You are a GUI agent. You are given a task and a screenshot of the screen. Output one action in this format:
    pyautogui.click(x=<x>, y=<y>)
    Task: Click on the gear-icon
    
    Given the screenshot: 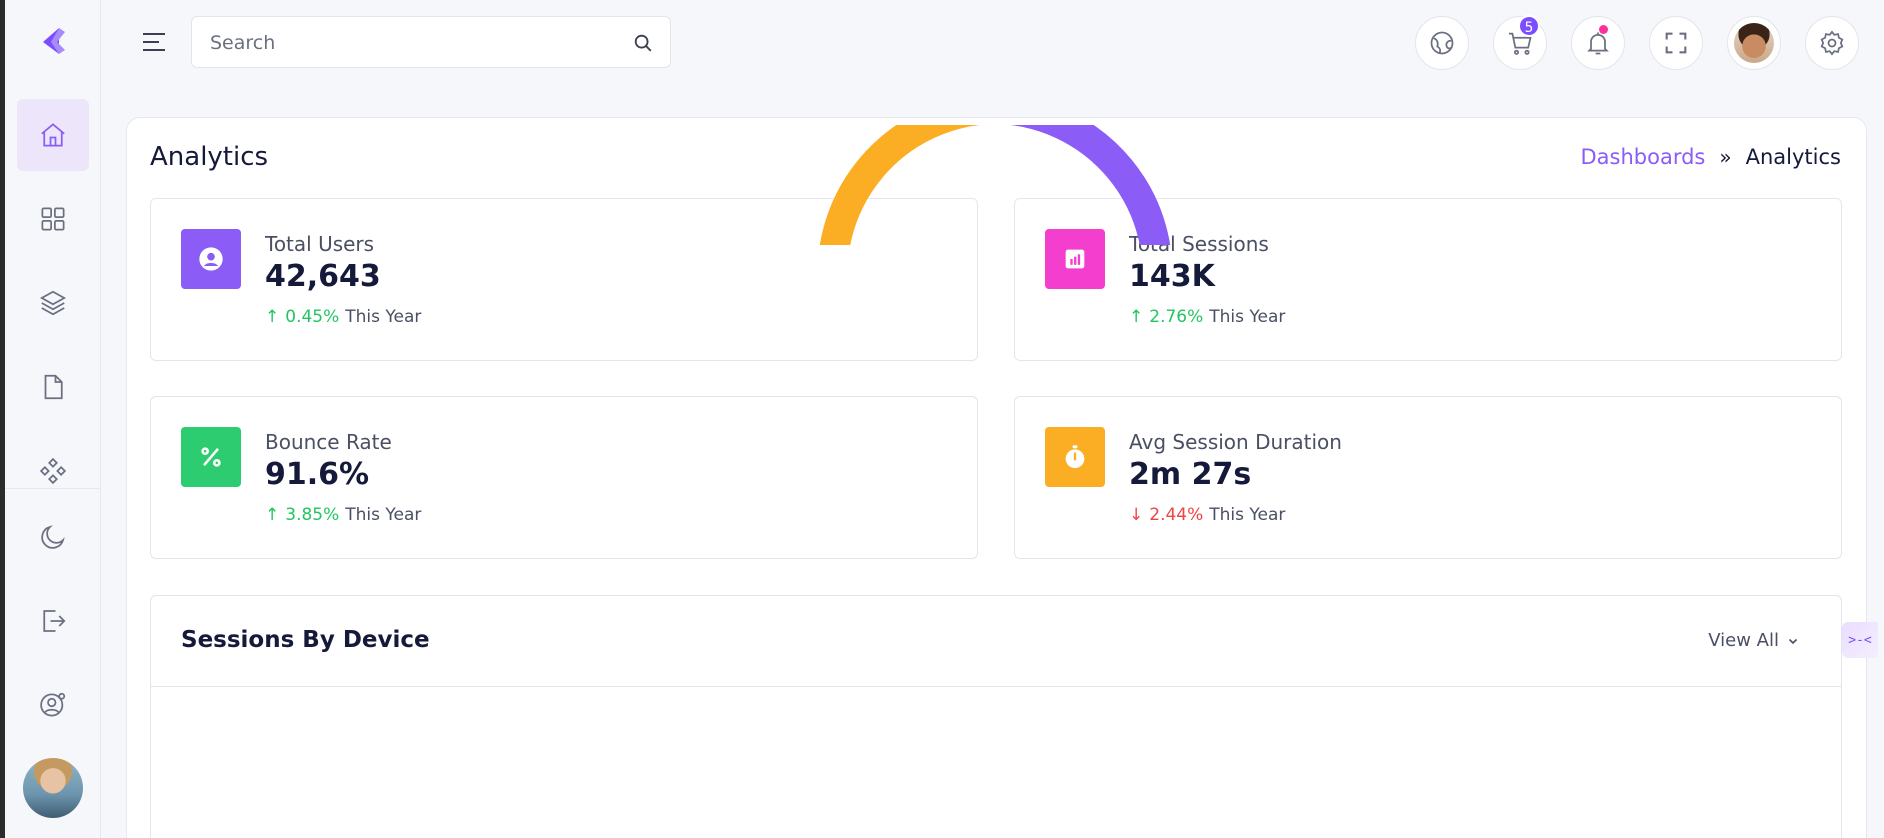 What is the action you would take?
    pyautogui.click(x=1832, y=43)
    